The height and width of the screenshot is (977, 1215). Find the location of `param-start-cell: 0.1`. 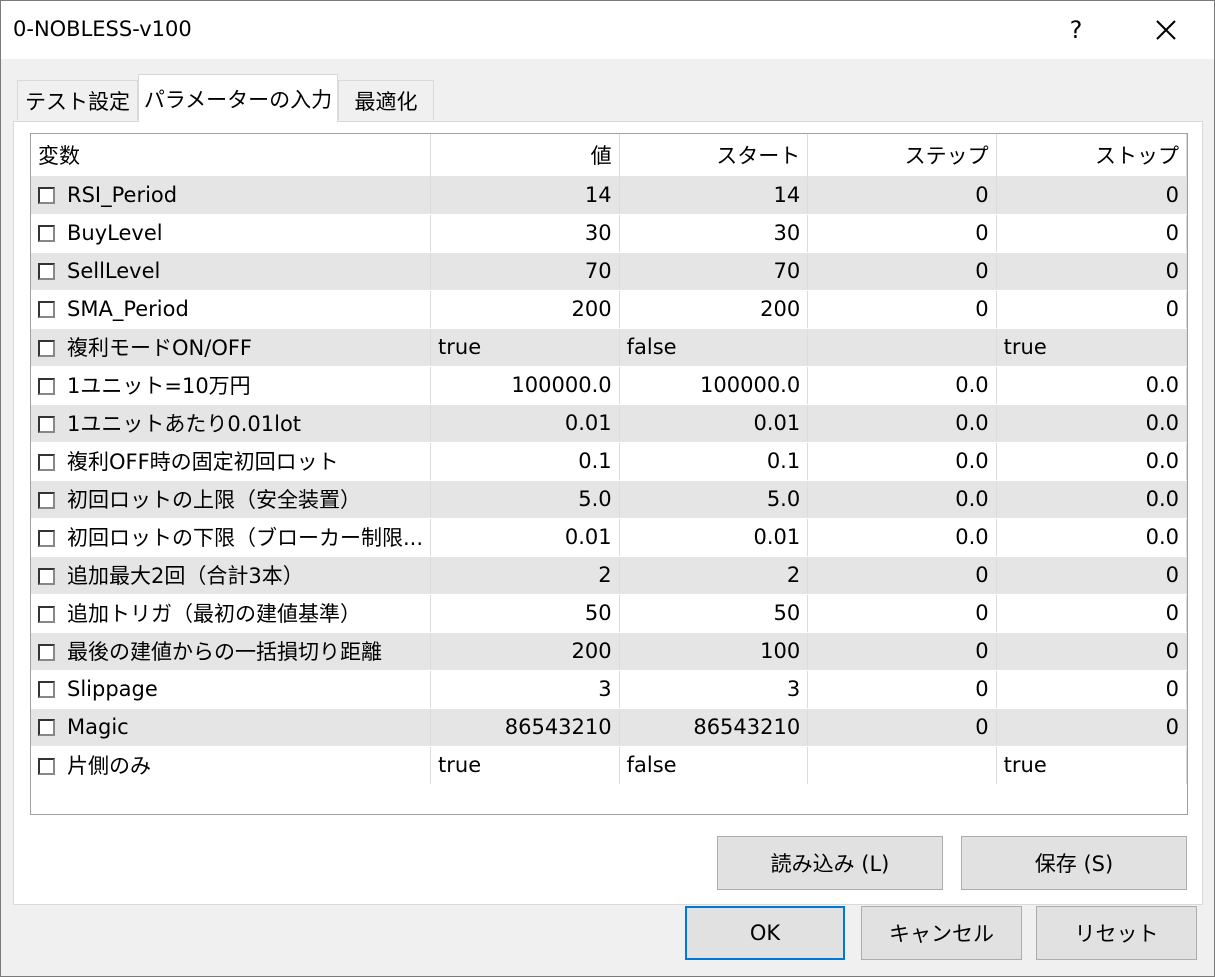

param-start-cell: 0.1 is located at coordinates (714, 461).